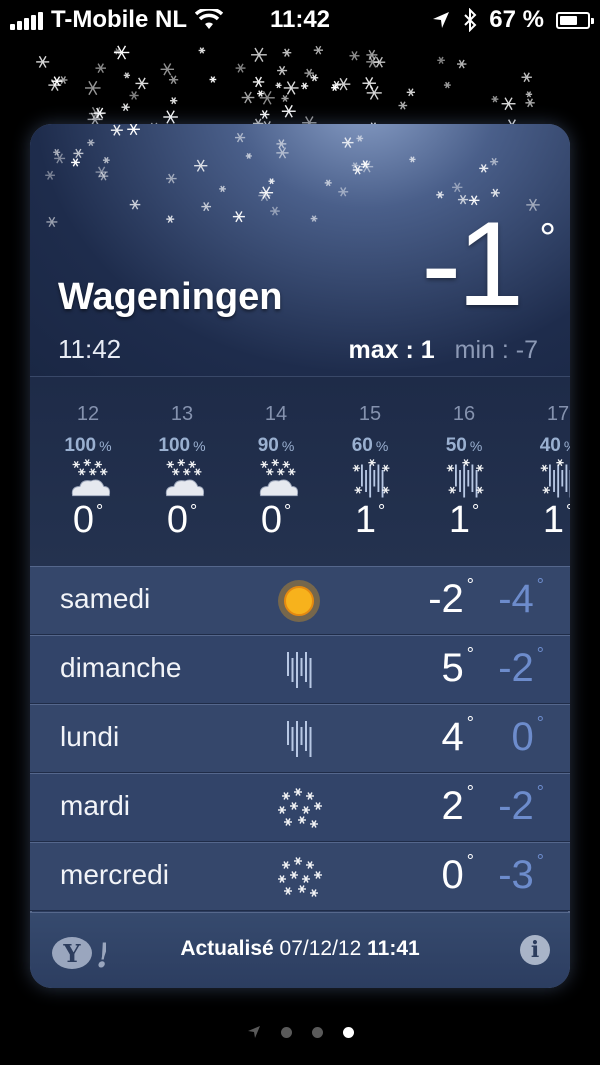 The width and height of the screenshot is (600, 1065). What do you see at coordinates (451, 598) in the screenshot?
I see `day-high: -2 °` at bounding box center [451, 598].